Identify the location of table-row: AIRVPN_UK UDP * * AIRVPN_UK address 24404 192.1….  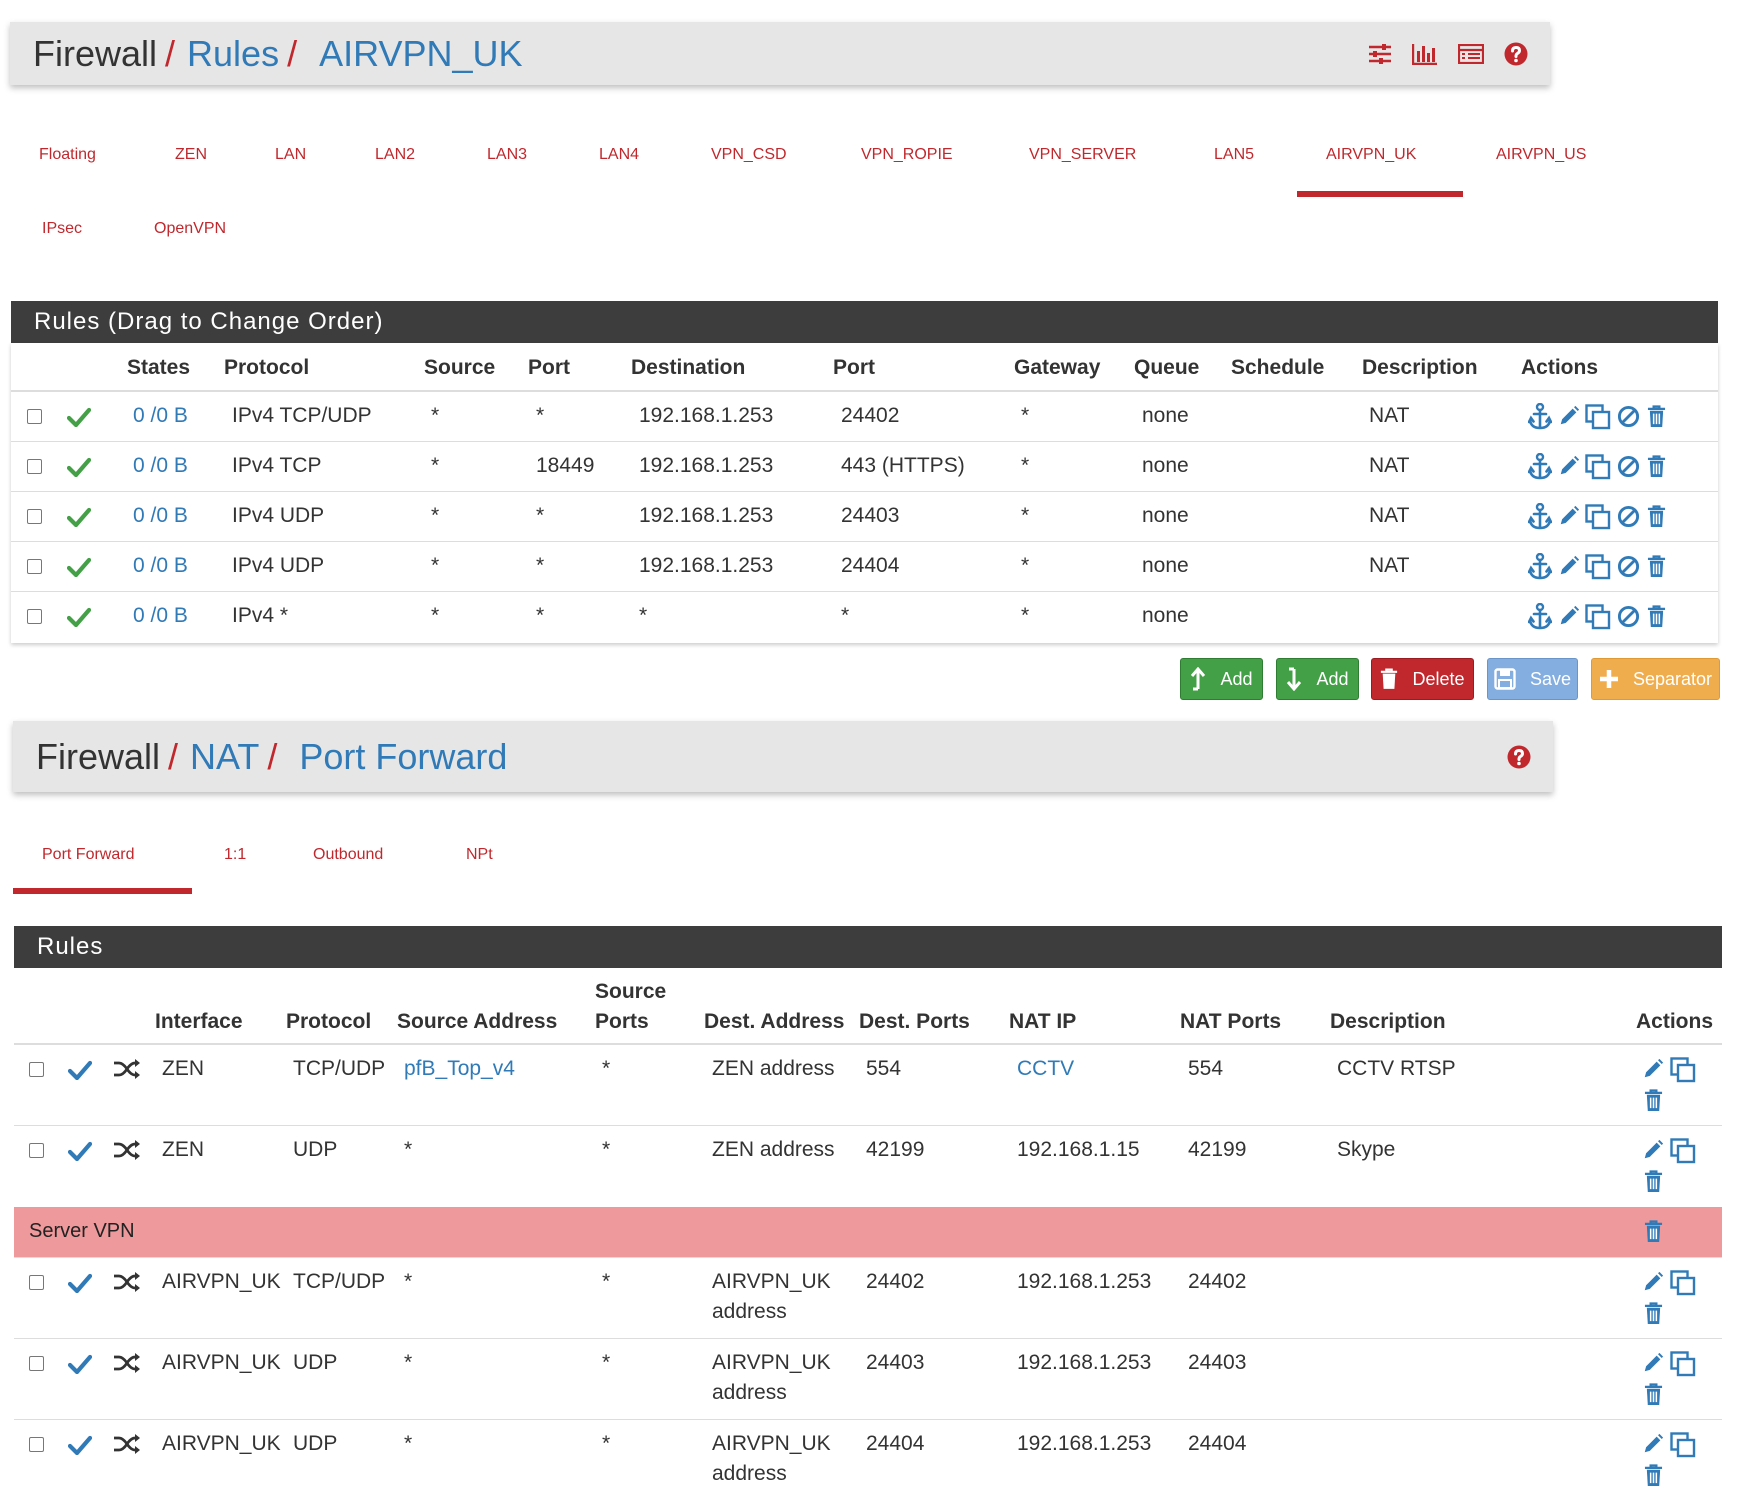
(868, 1459).